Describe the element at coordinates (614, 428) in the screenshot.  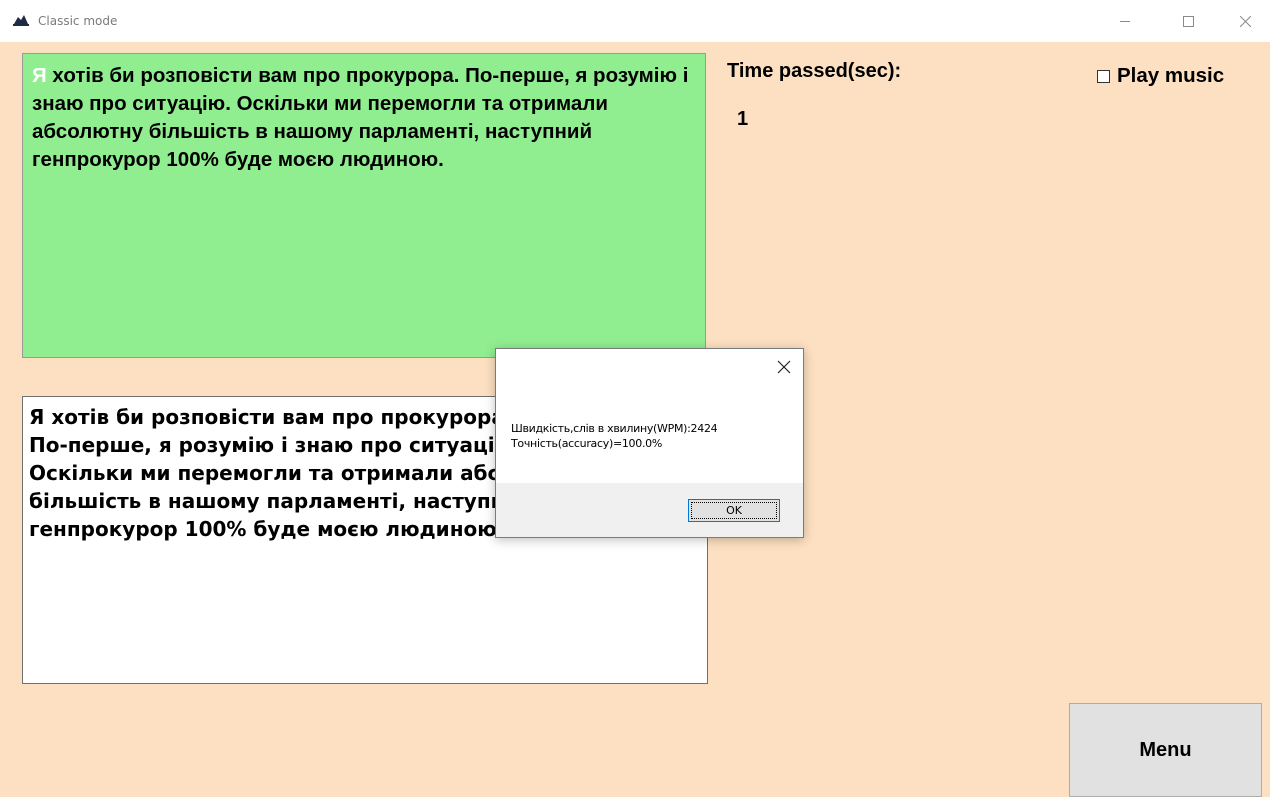
I see `wpm-result: Швидкість,слів в хвилину(WPM):2424` at that location.